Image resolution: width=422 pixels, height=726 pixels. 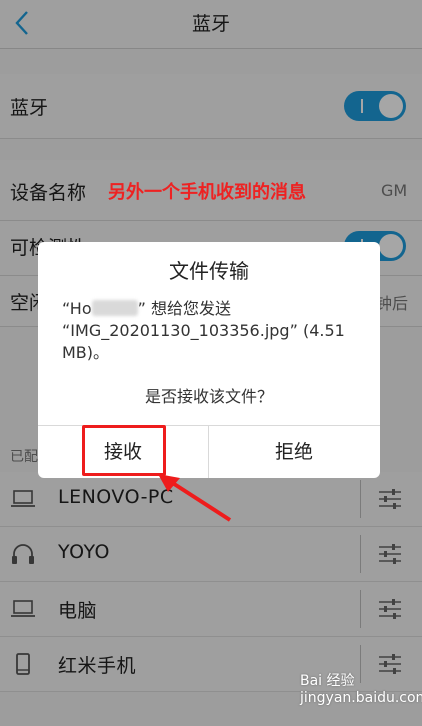 What do you see at coordinates (207, 192) in the screenshot?
I see `annotation-text: 另外一个手机收到的消息` at bounding box center [207, 192].